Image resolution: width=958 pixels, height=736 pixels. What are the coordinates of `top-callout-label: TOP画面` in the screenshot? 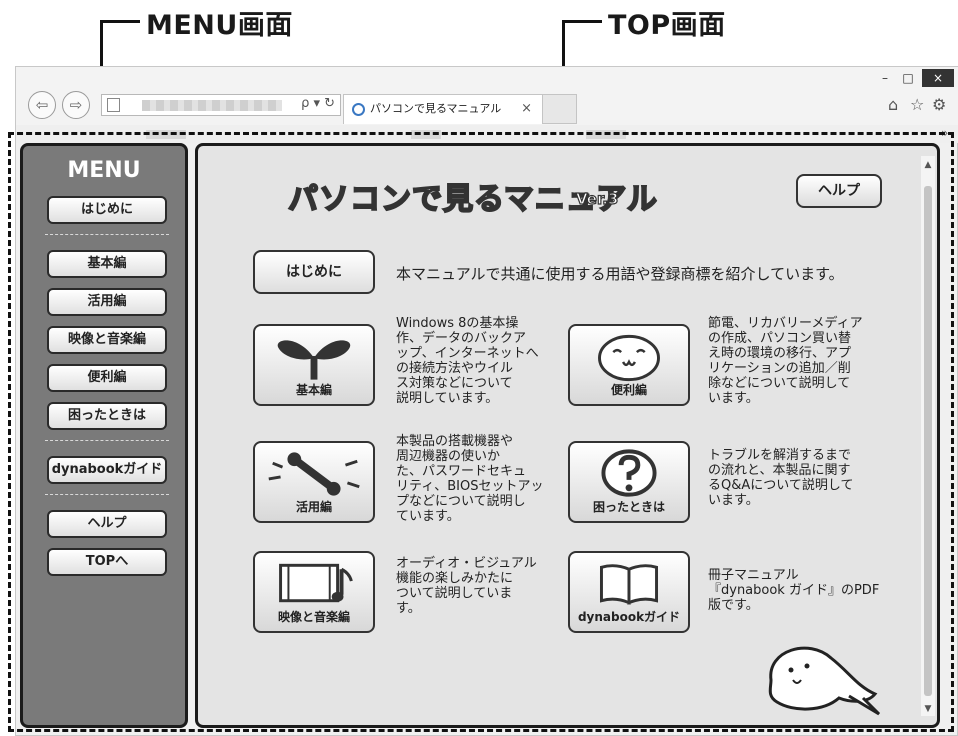 It's located at (667, 25).